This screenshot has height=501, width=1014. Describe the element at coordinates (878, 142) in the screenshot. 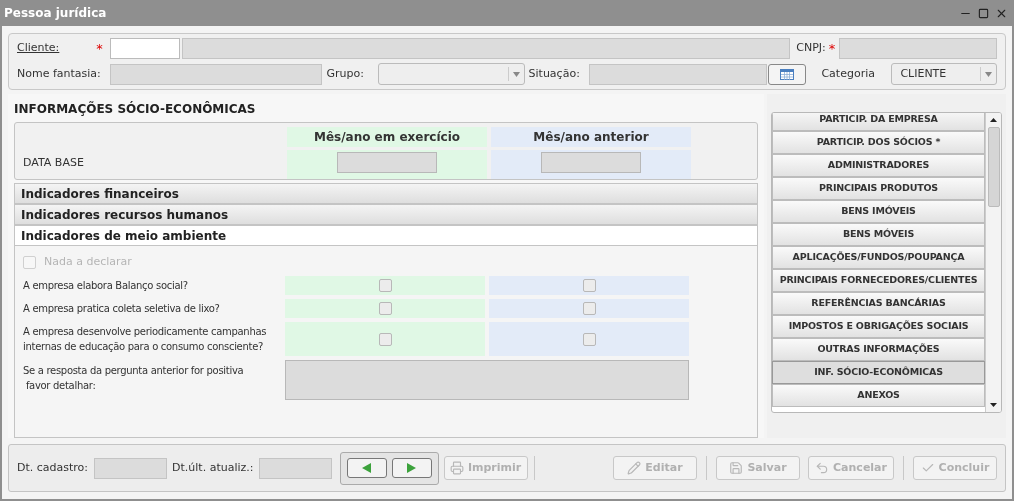

I see `side-menu-item: PARTICIP. DOS SÓCIOS *` at that location.